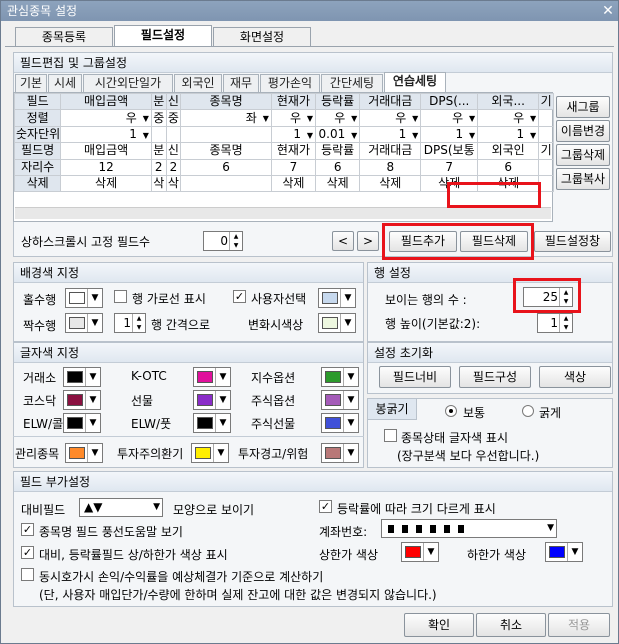 The width and height of the screenshot is (619, 644). What do you see at coordinates (239, 296) in the screenshot?
I see `user-select-checkbox: ✓` at bounding box center [239, 296].